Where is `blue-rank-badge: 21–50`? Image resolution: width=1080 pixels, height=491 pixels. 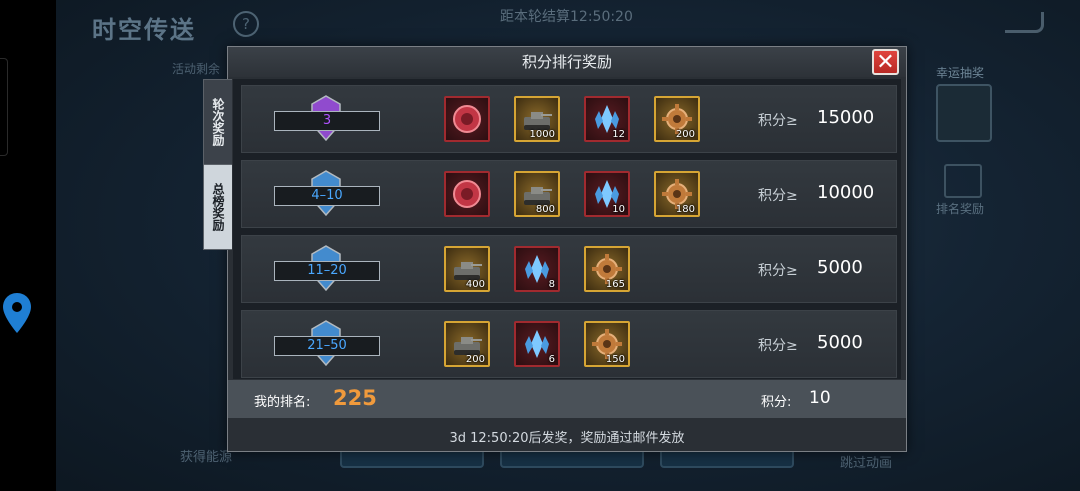
blue-rank-badge: 21–50 is located at coordinates (324, 344).